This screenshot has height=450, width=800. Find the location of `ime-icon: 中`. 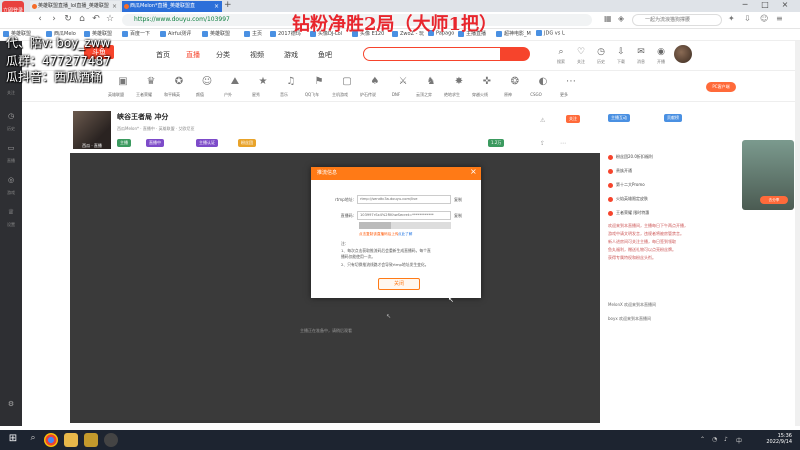

ime-icon: 中 is located at coordinates (739, 440).